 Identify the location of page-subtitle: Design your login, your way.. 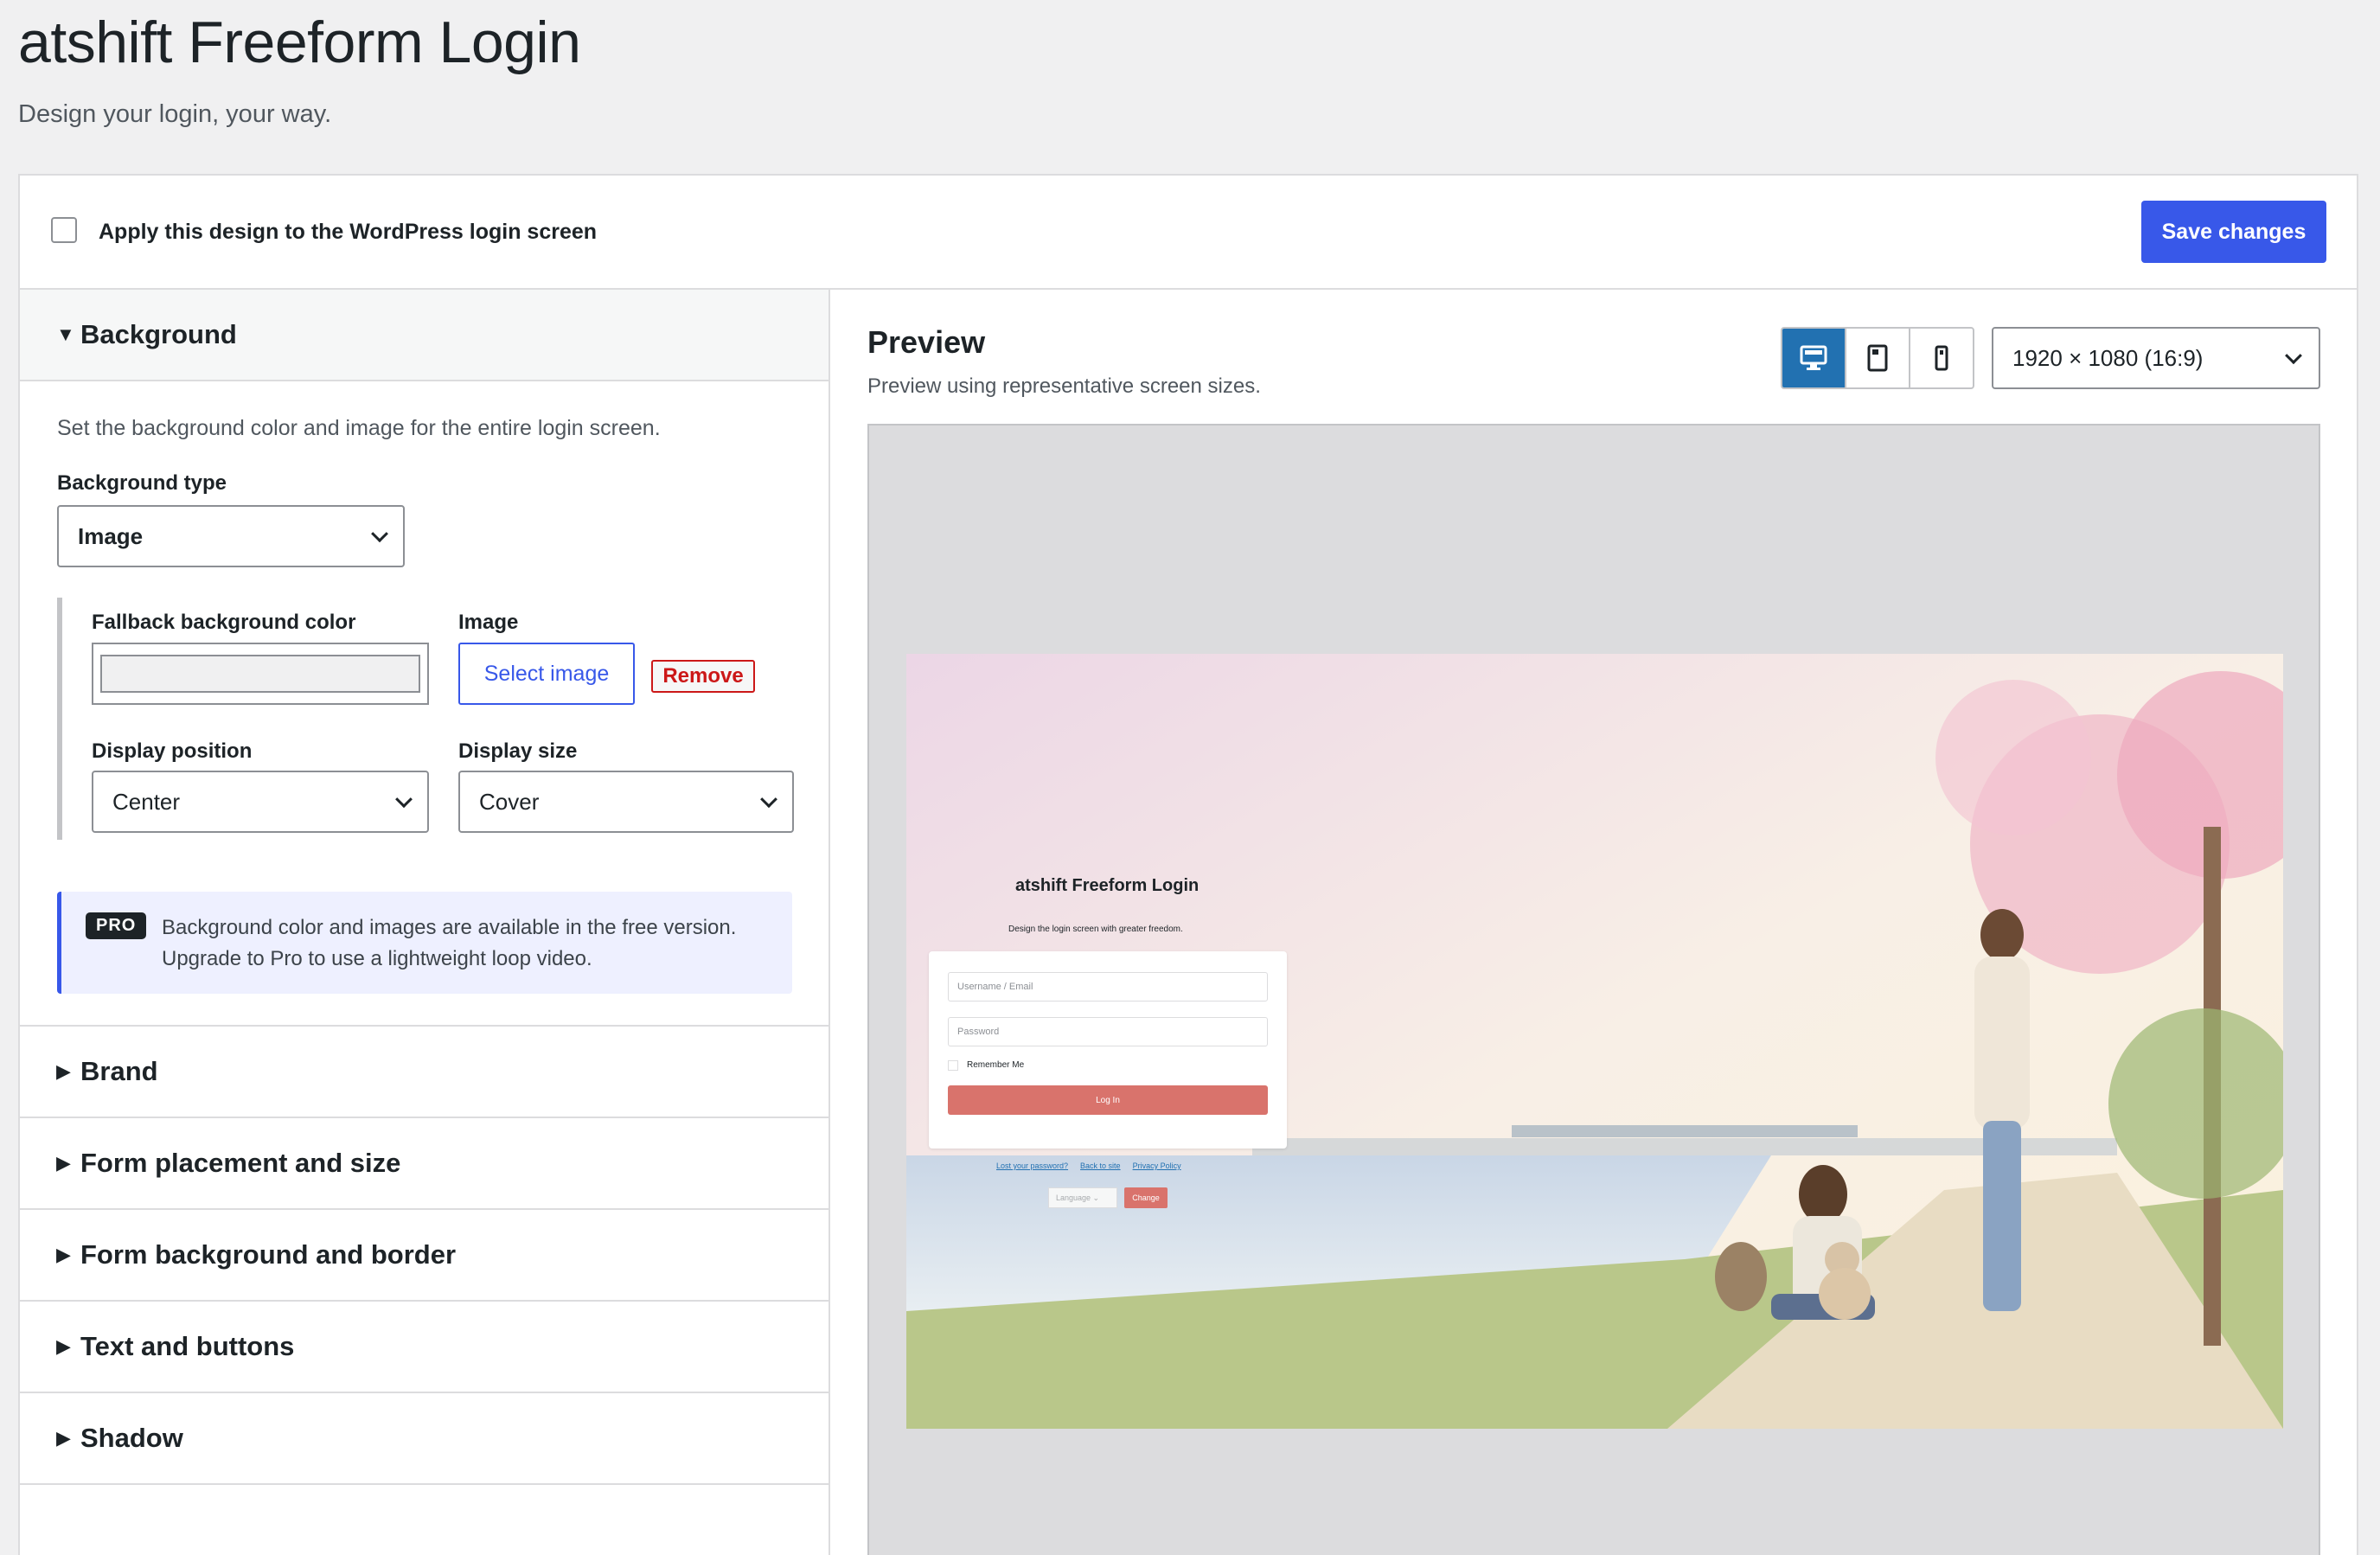
(175, 114).